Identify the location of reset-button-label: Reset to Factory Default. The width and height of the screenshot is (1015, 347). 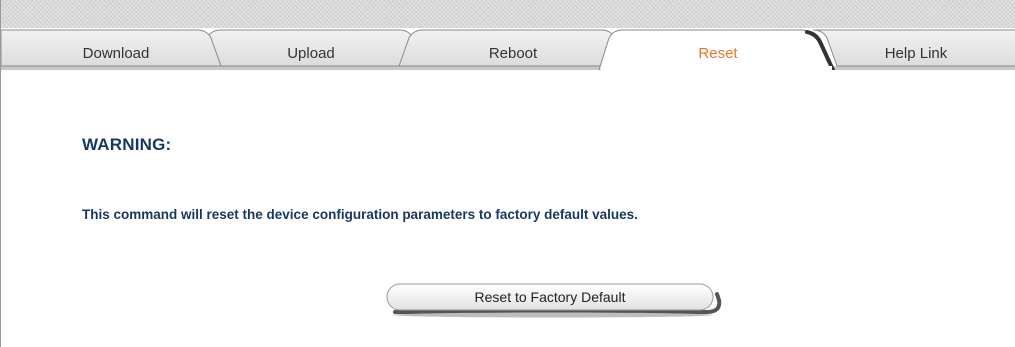
(550, 297).